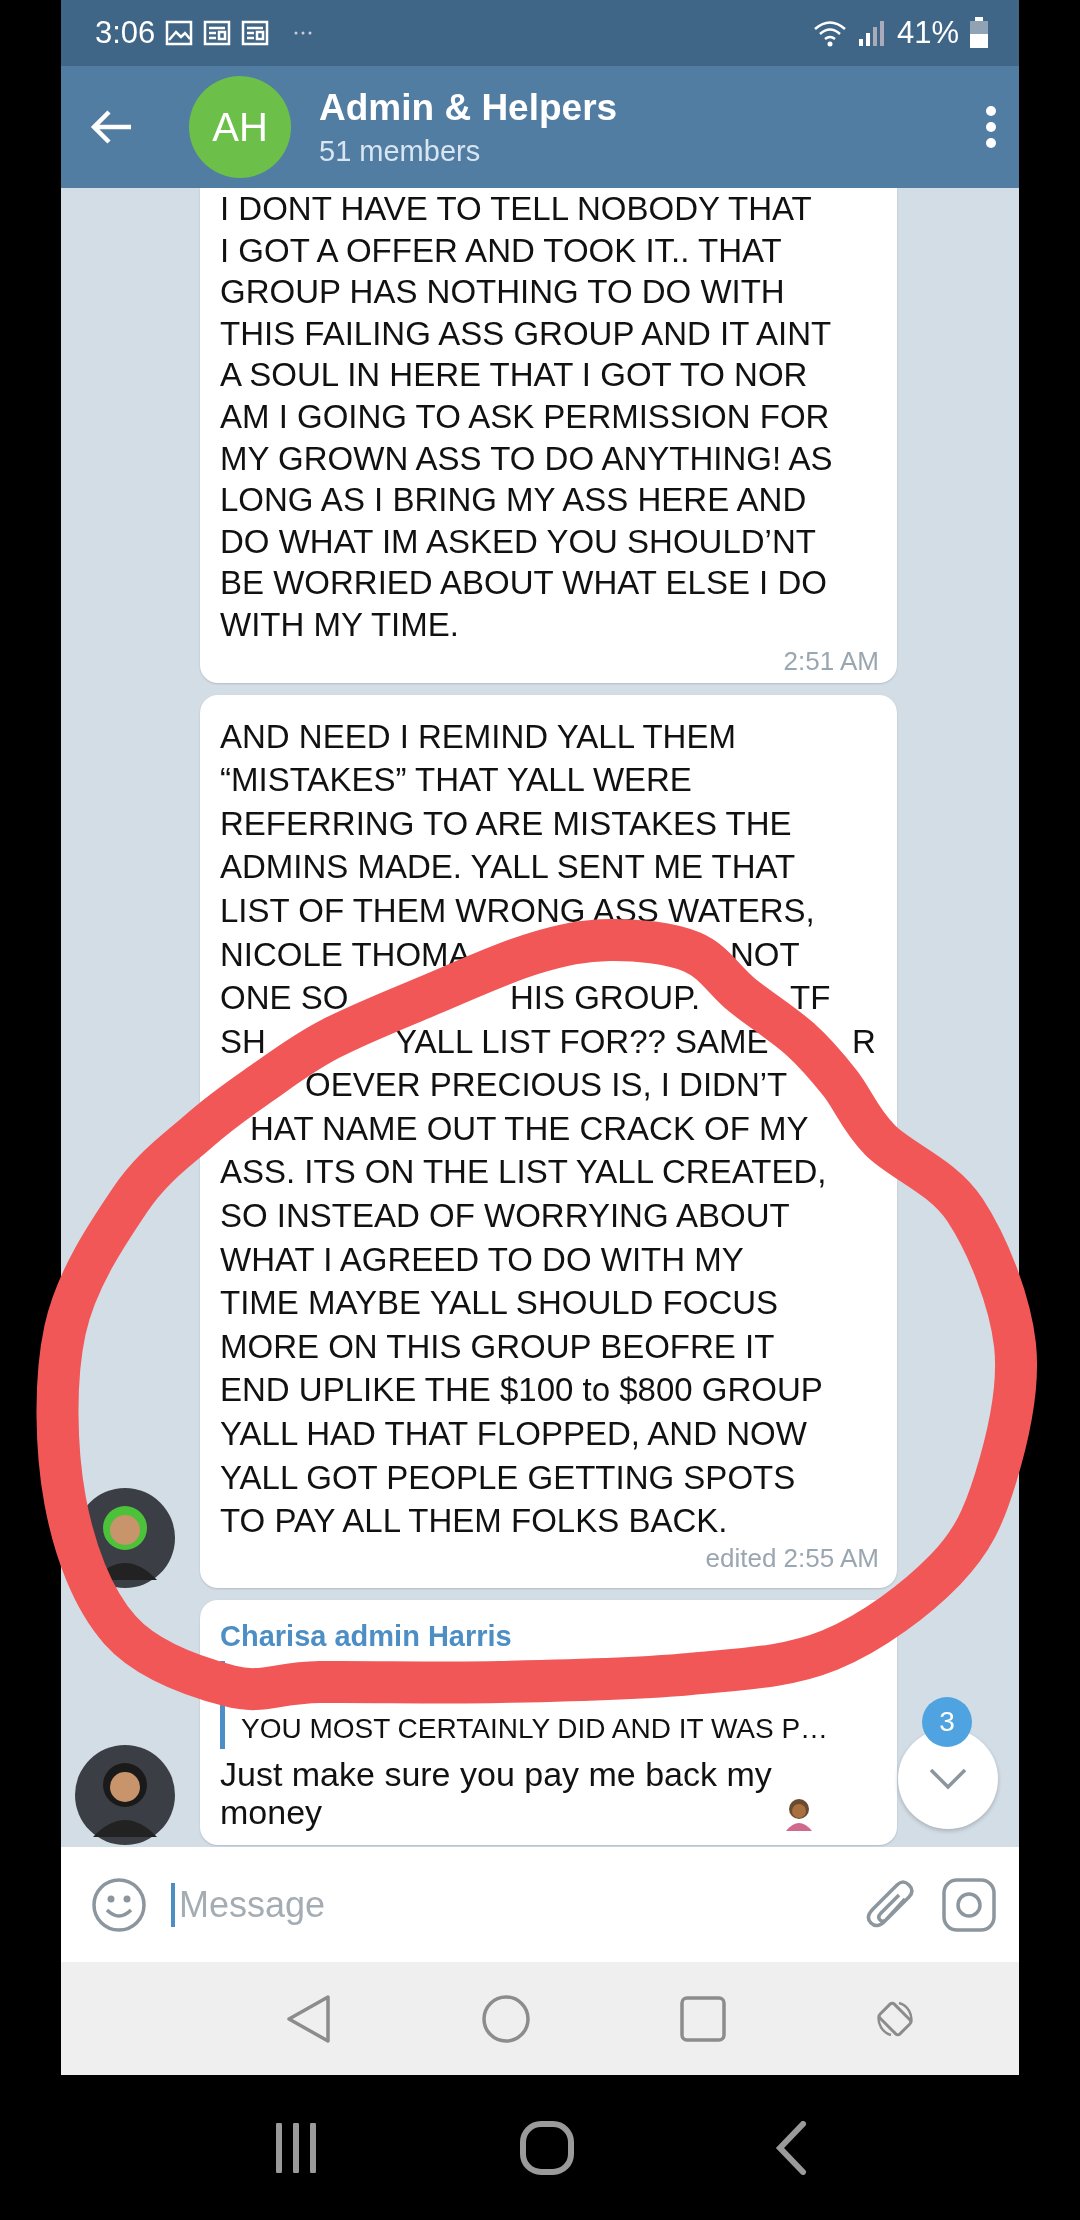  What do you see at coordinates (864, 1041) in the screenshot?
I see `message-text: R` at bounding box center [864, 1041].